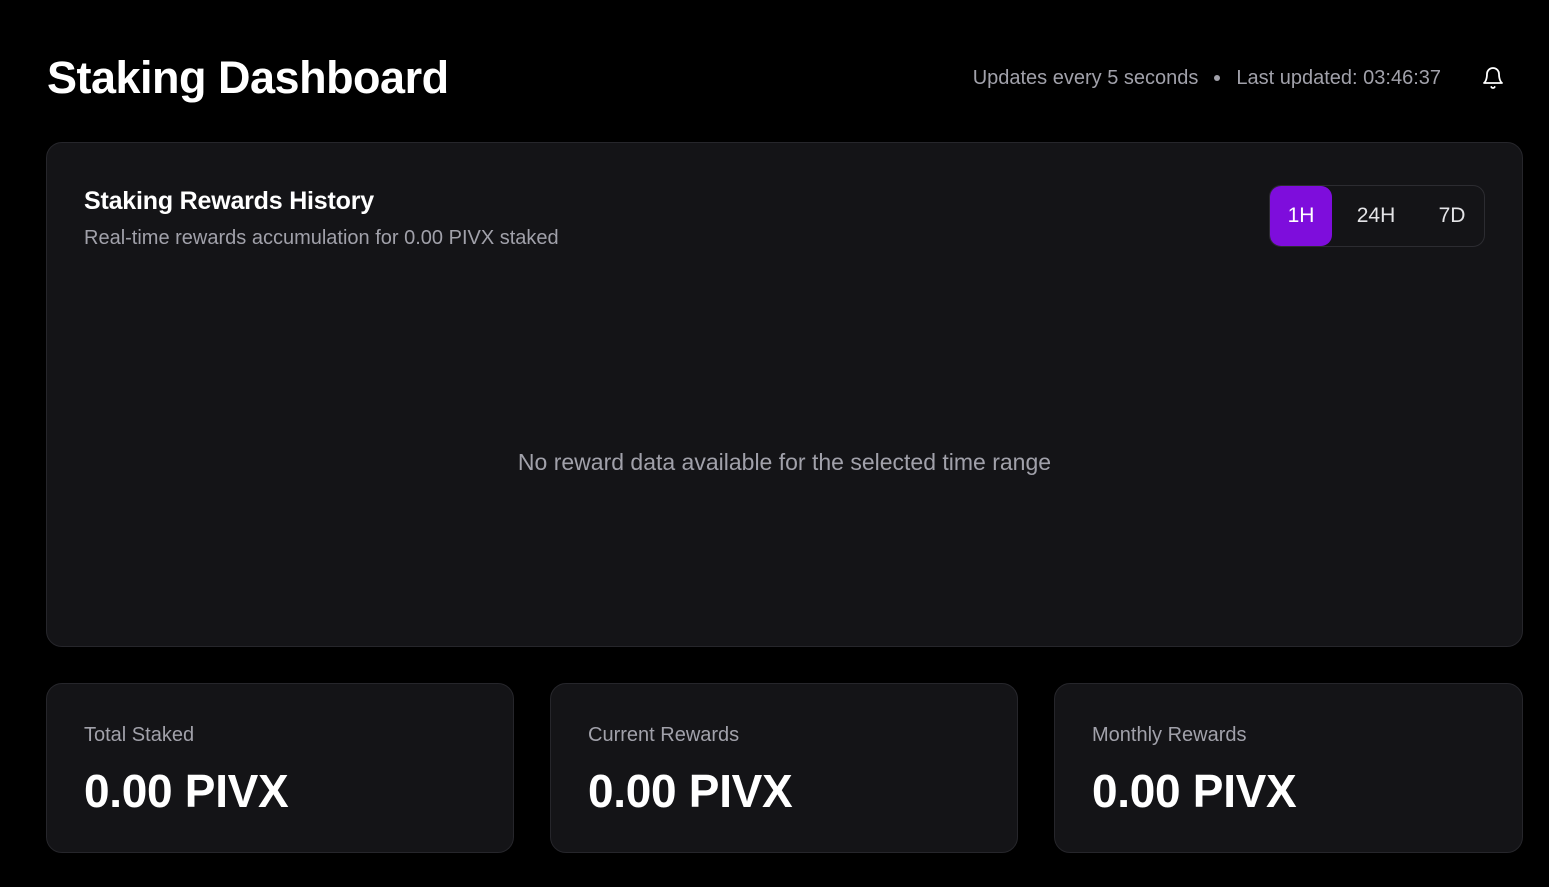  I want to click on total-staked-card: Total Staked 0.00 PIVX, so click(280, 768).